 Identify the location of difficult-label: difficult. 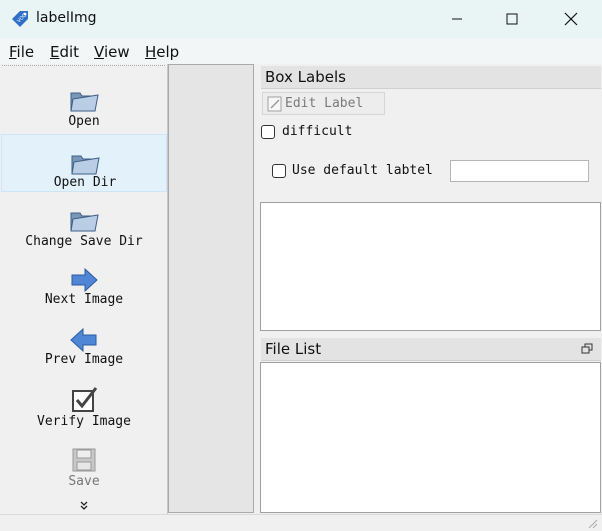
(317, 131).